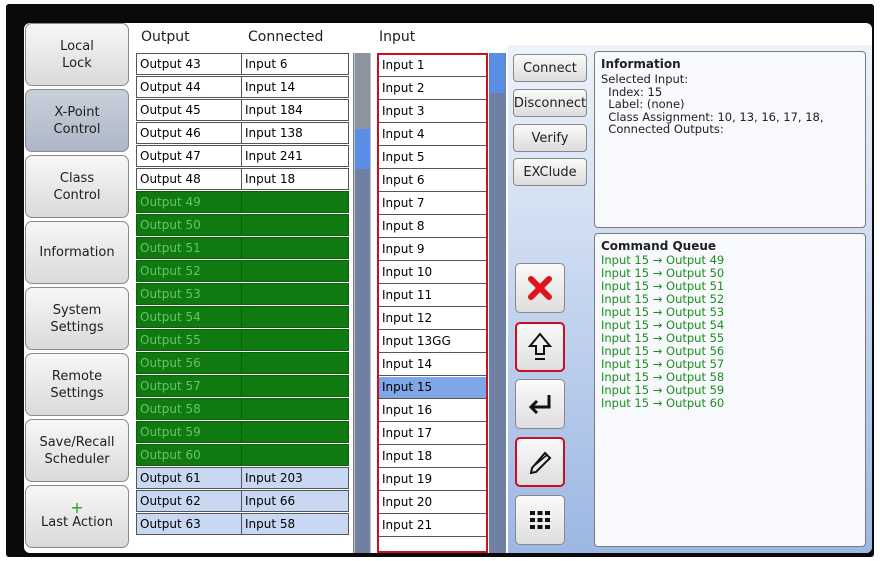  I want to click on nav-x-point-control-button: X-Point Control, so click(77, 120).